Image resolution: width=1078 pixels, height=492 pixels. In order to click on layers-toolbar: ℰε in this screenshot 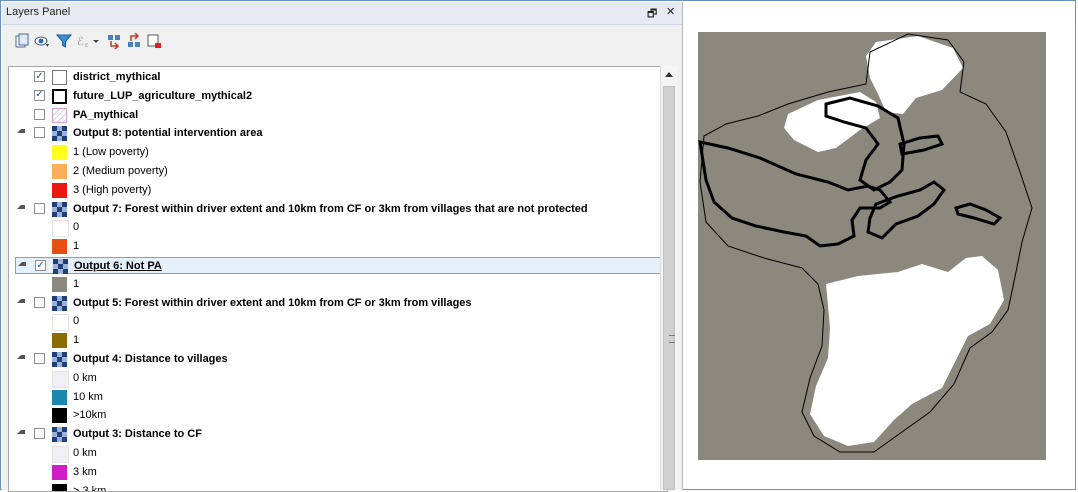, I will do `click(342, 40)`.